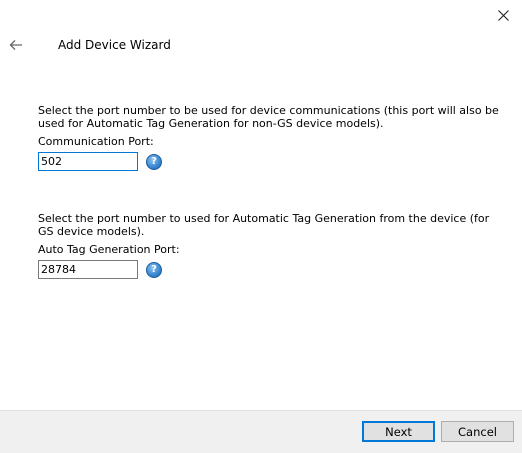 This screenshot has width=522, height=453. What do you see at coordinates (88, 161) in the screenshot?
I see `communication-port-input: 502` at bounding box center [88, 161].